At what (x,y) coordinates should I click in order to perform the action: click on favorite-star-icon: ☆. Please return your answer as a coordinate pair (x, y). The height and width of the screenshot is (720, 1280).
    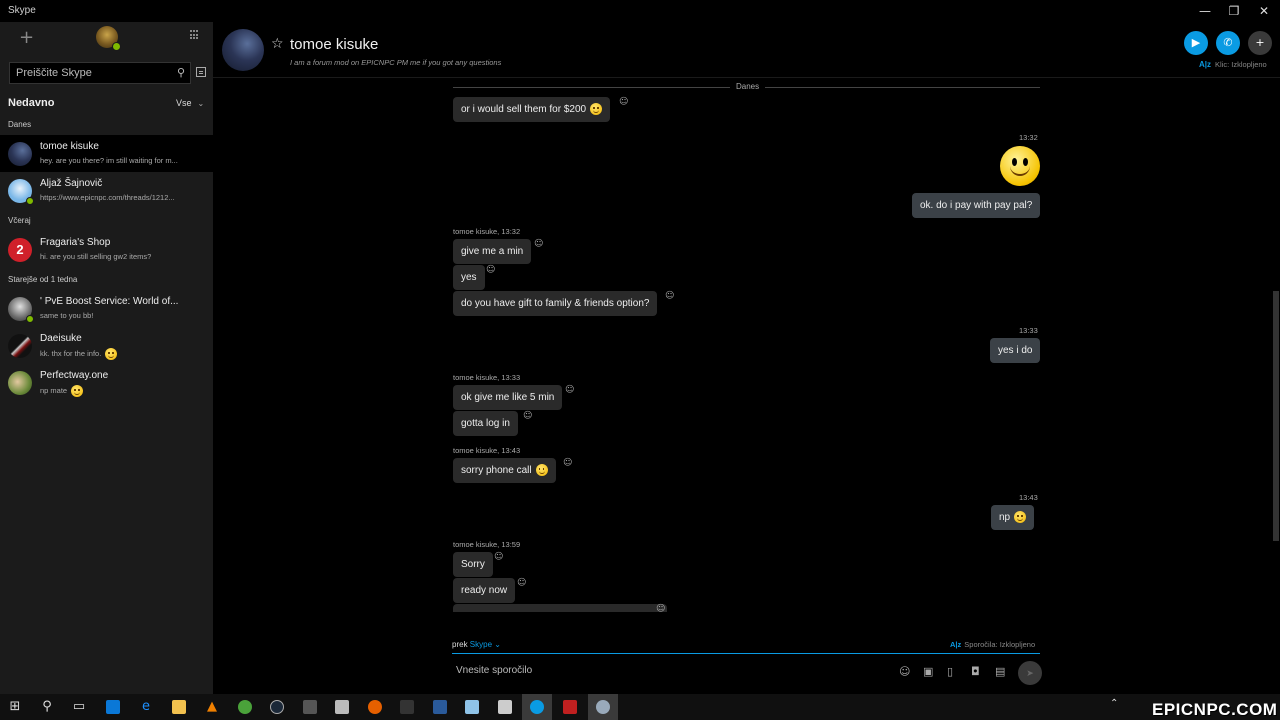
    Looking at the image, I should click on (277, 44).